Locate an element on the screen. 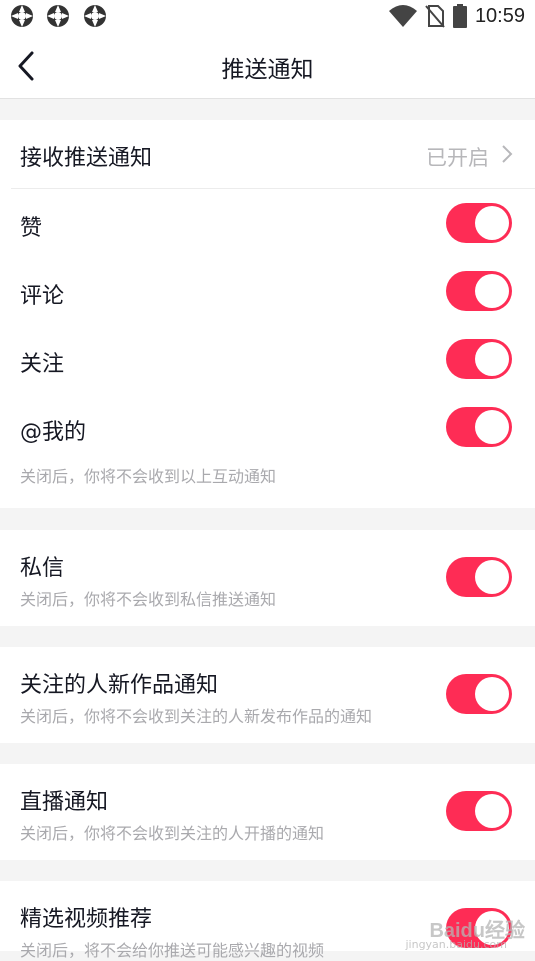 The height and width of the screenshot is (961, 535). status-bar: 10:59 is located at coordinates (267, 16).